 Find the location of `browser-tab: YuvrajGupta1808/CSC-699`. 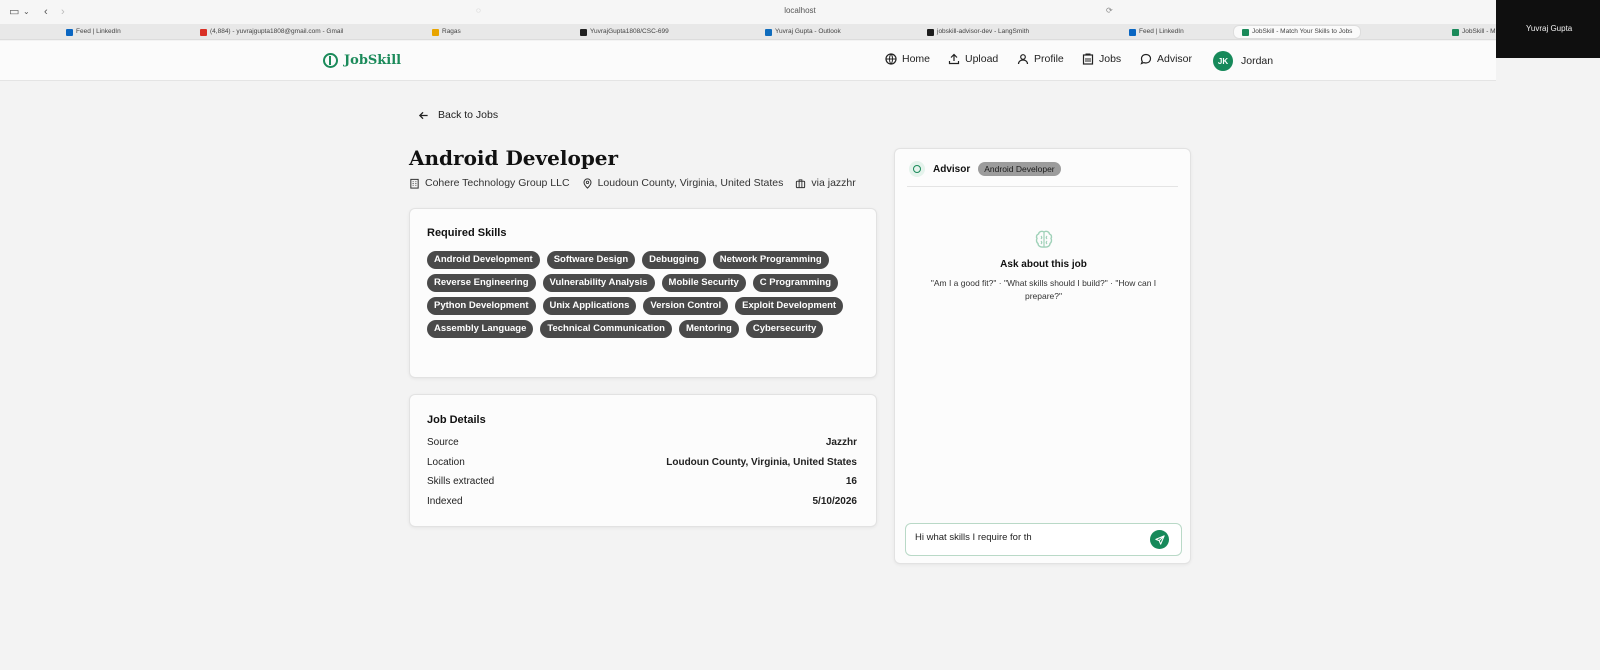

browser-tab: YuvrajGupta1808/CSC-699 is located at coordinates (624, 32).